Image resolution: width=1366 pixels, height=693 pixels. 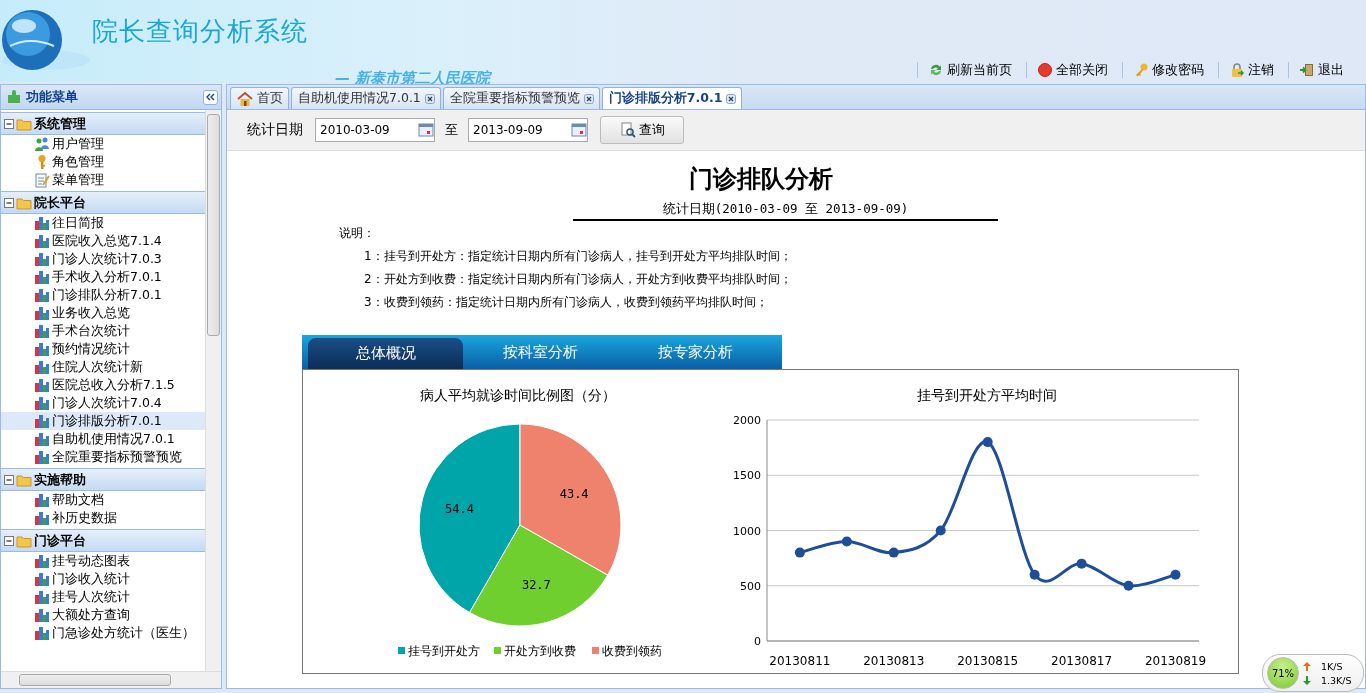 I want to click on notes-heading: 说明：, so click(x=357, y=233).